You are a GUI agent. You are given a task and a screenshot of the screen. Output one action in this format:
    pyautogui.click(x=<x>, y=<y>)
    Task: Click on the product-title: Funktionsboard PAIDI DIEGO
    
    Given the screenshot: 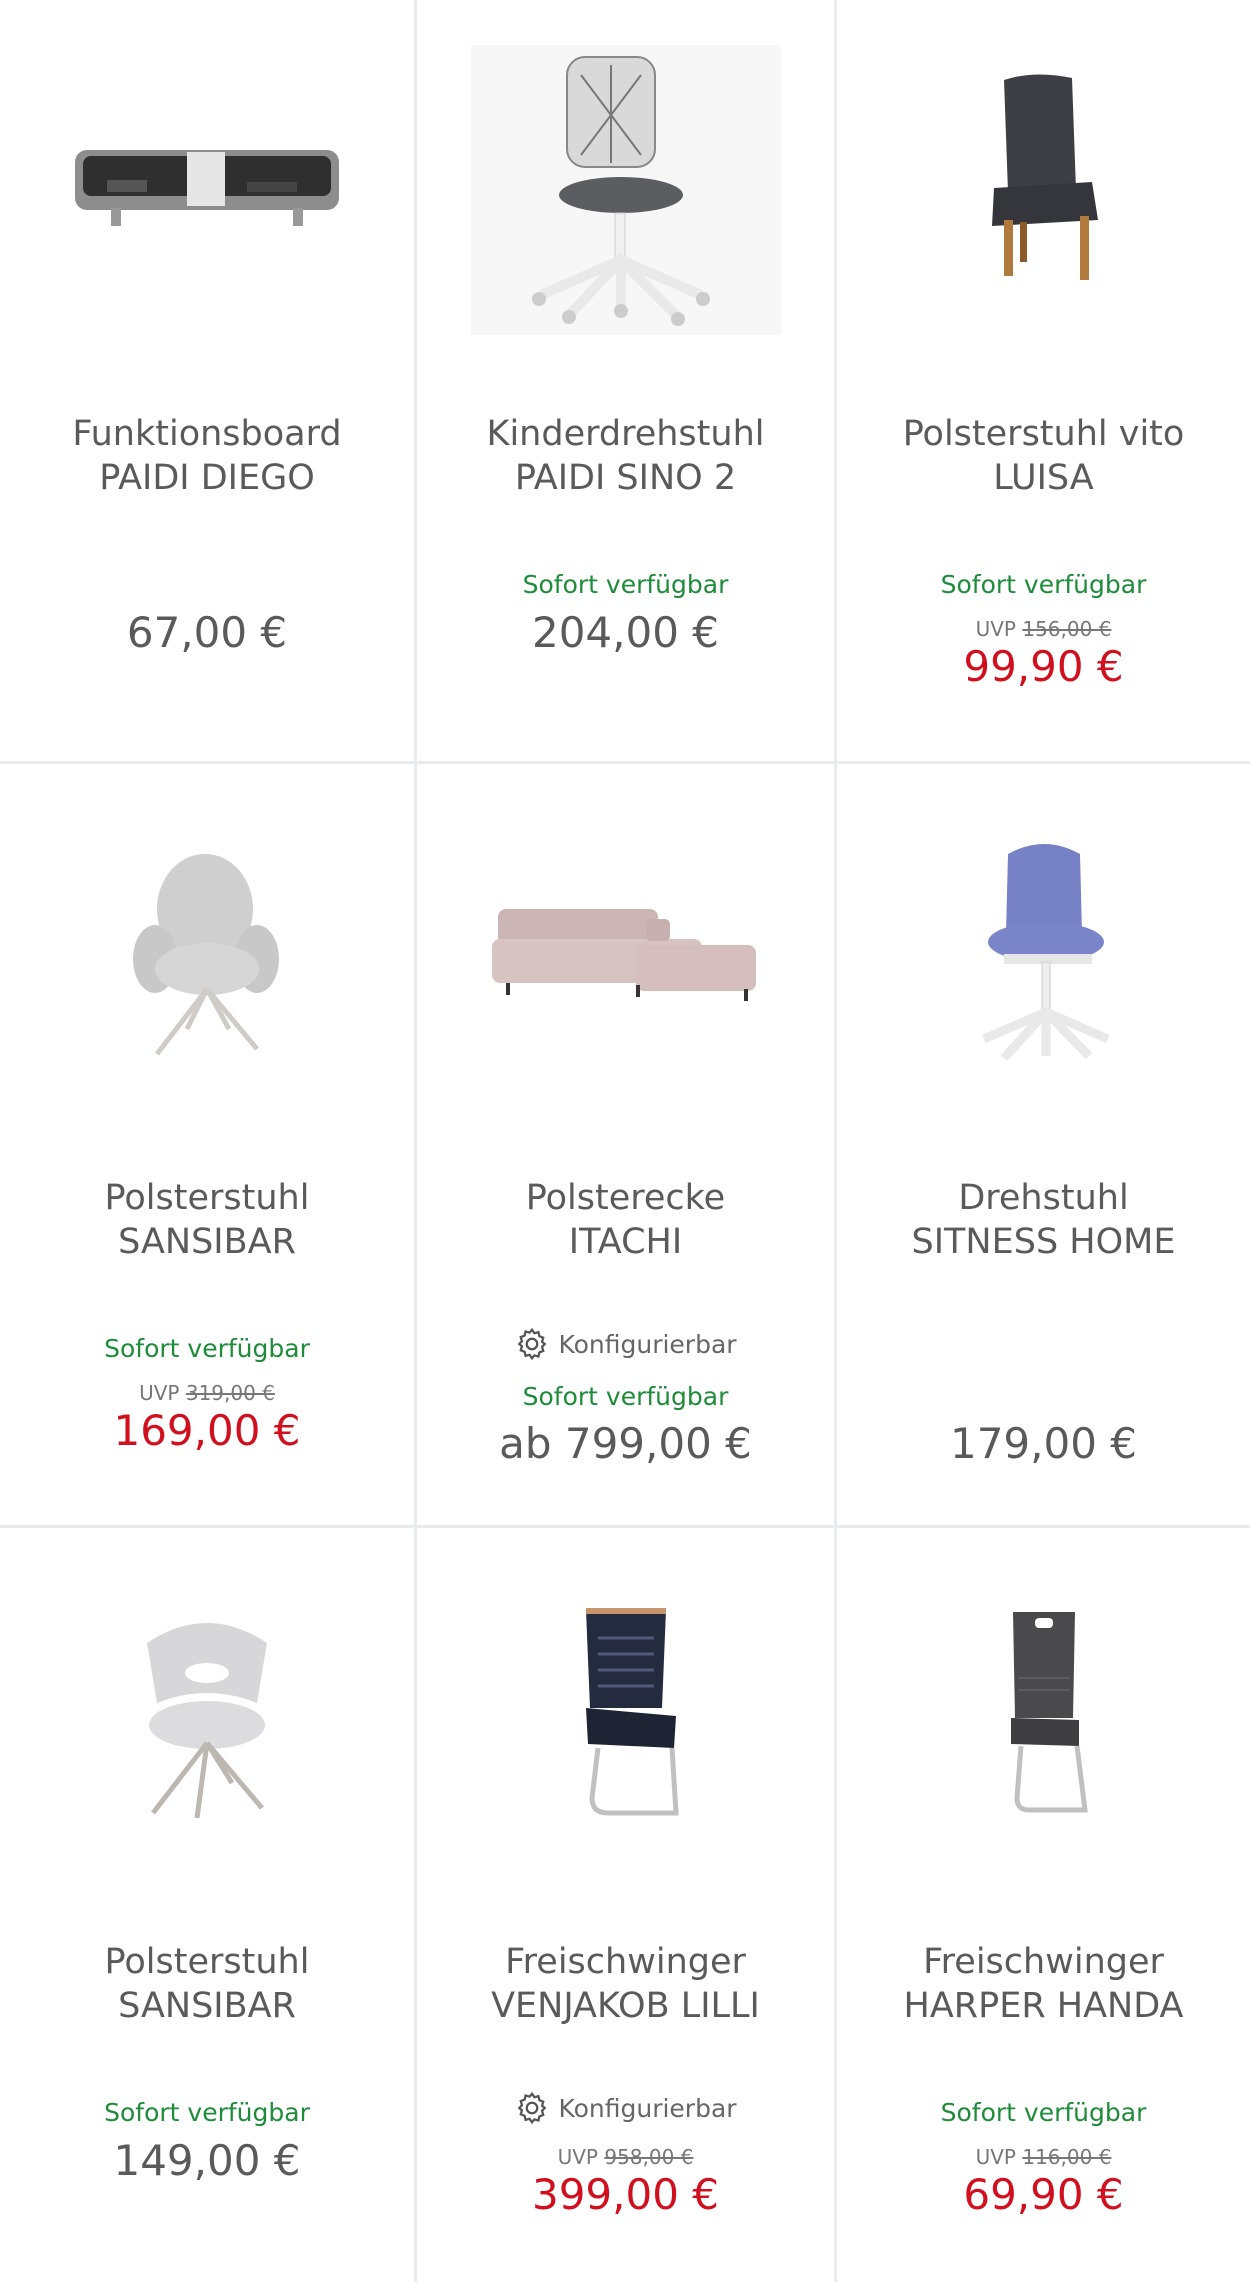 What is the action you would take?
    pyautogui.click(x=207, y=456)
    